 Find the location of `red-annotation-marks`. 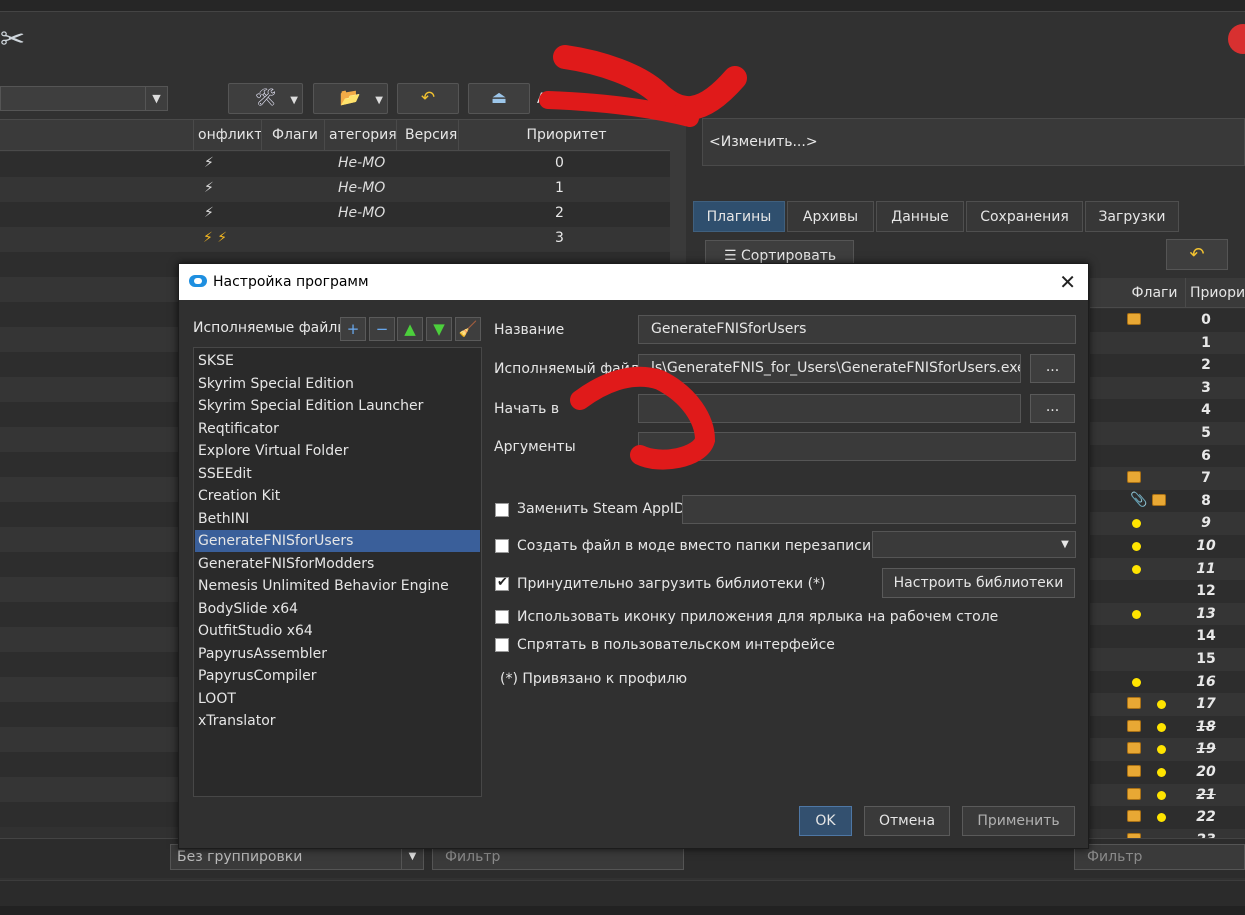

red-annotation-marks is located at coordinates (643, 257).